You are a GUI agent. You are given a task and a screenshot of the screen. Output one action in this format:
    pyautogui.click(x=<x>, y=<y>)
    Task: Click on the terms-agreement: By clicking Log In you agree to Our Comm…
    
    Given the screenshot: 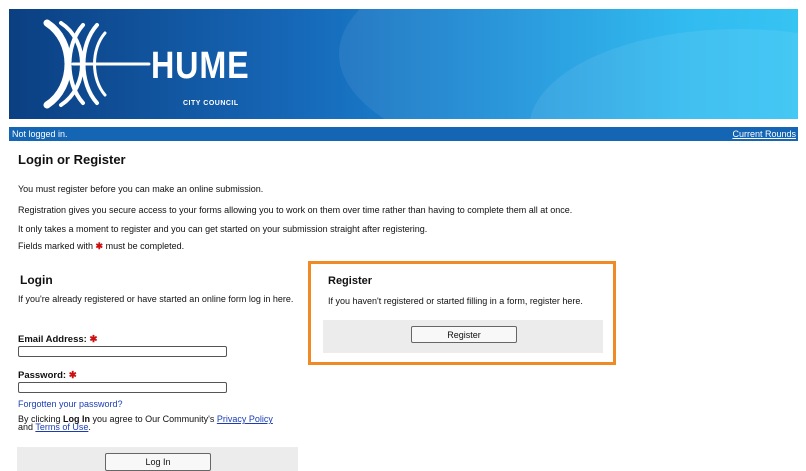 What is the action you would take?
    pyautogui.click(x=163, y=423)
    